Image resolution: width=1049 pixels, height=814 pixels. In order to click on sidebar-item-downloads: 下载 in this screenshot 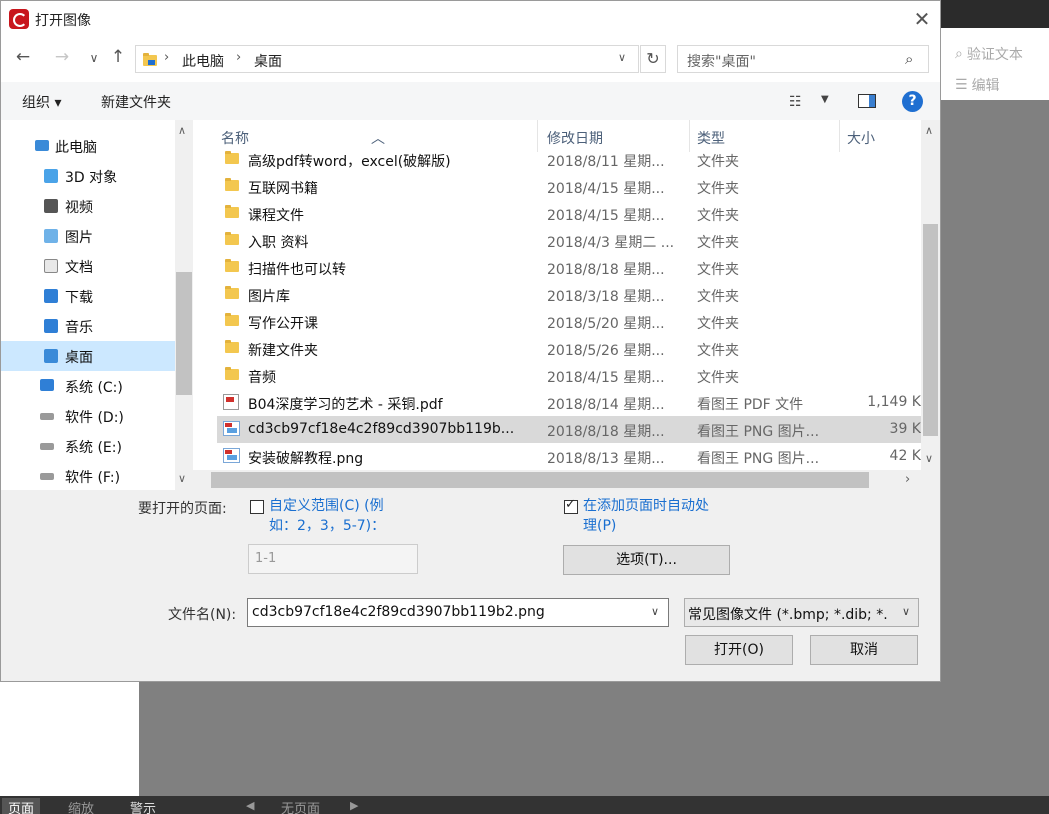, I will do `click(88, 296)`.